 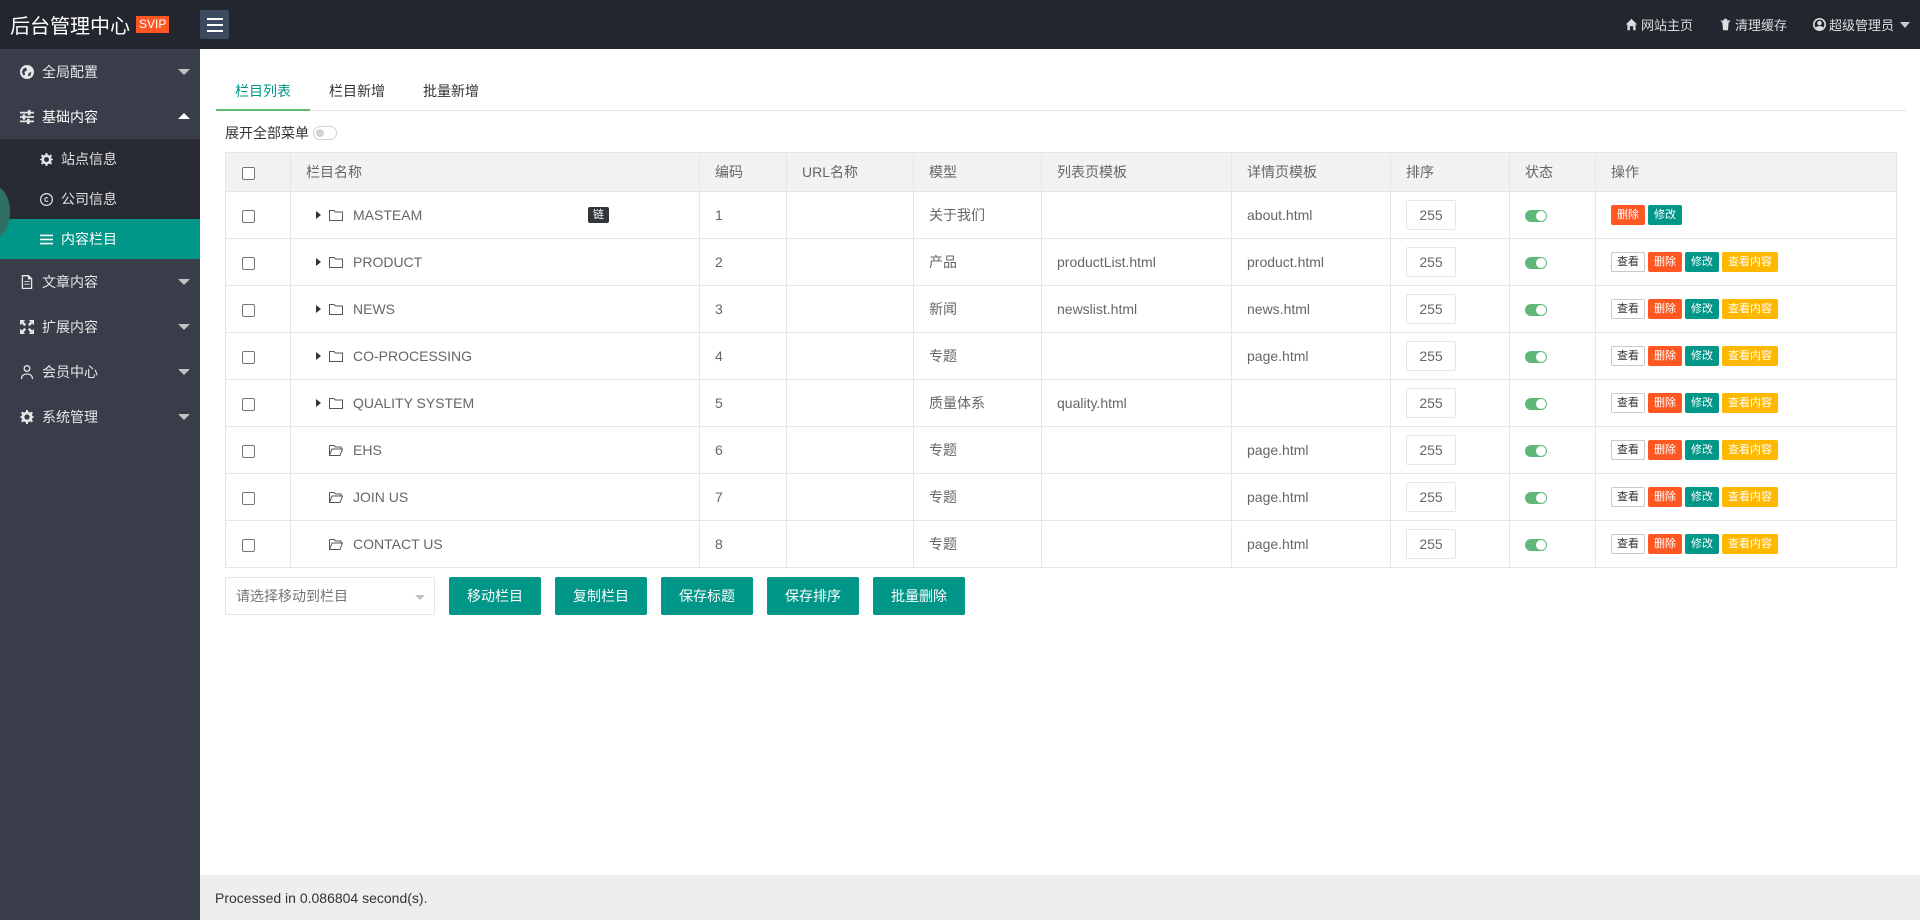 I want to click on column-name: EHS, so click(x=367, y=450).